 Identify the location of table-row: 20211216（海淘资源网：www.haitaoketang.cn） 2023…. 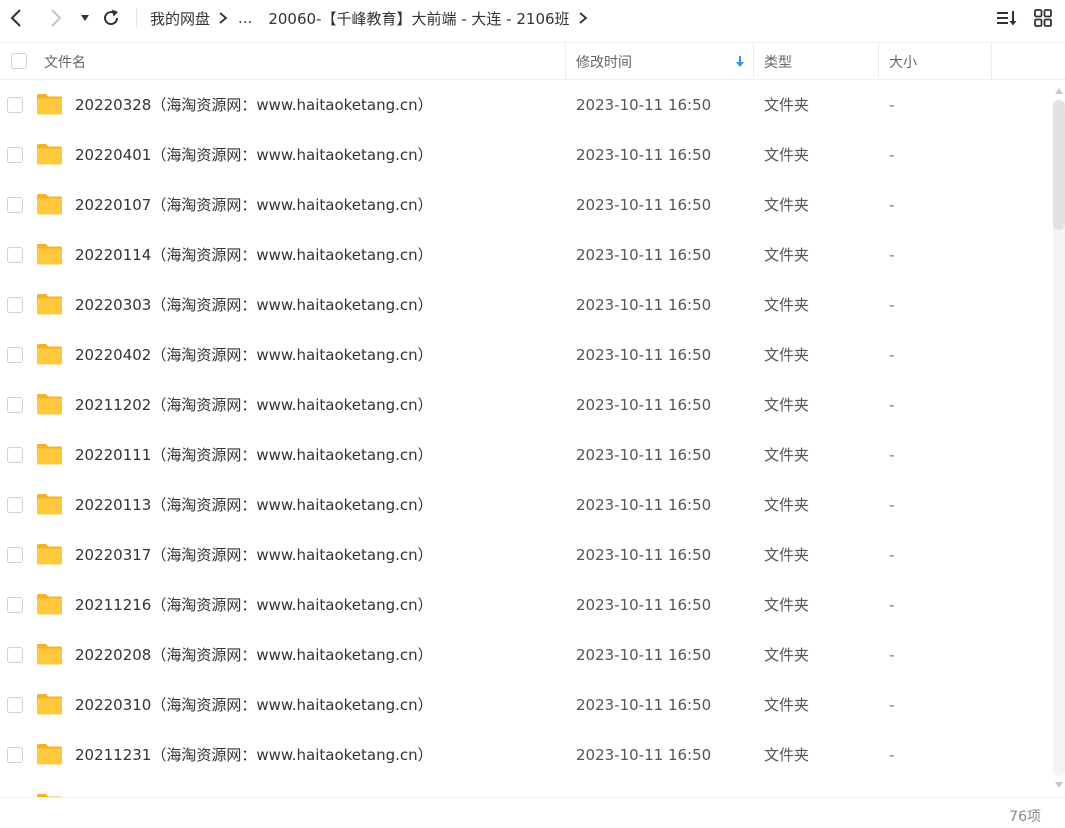
(525, 605).